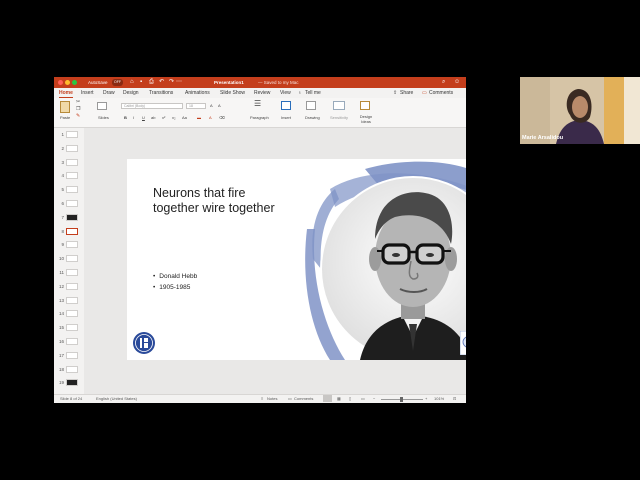 This screenshot has height=480, width=640. What do you see at coordinates (286, 105) in the screenshot?
I see `insert-shapes-icon` at bounding box center [286, 105].